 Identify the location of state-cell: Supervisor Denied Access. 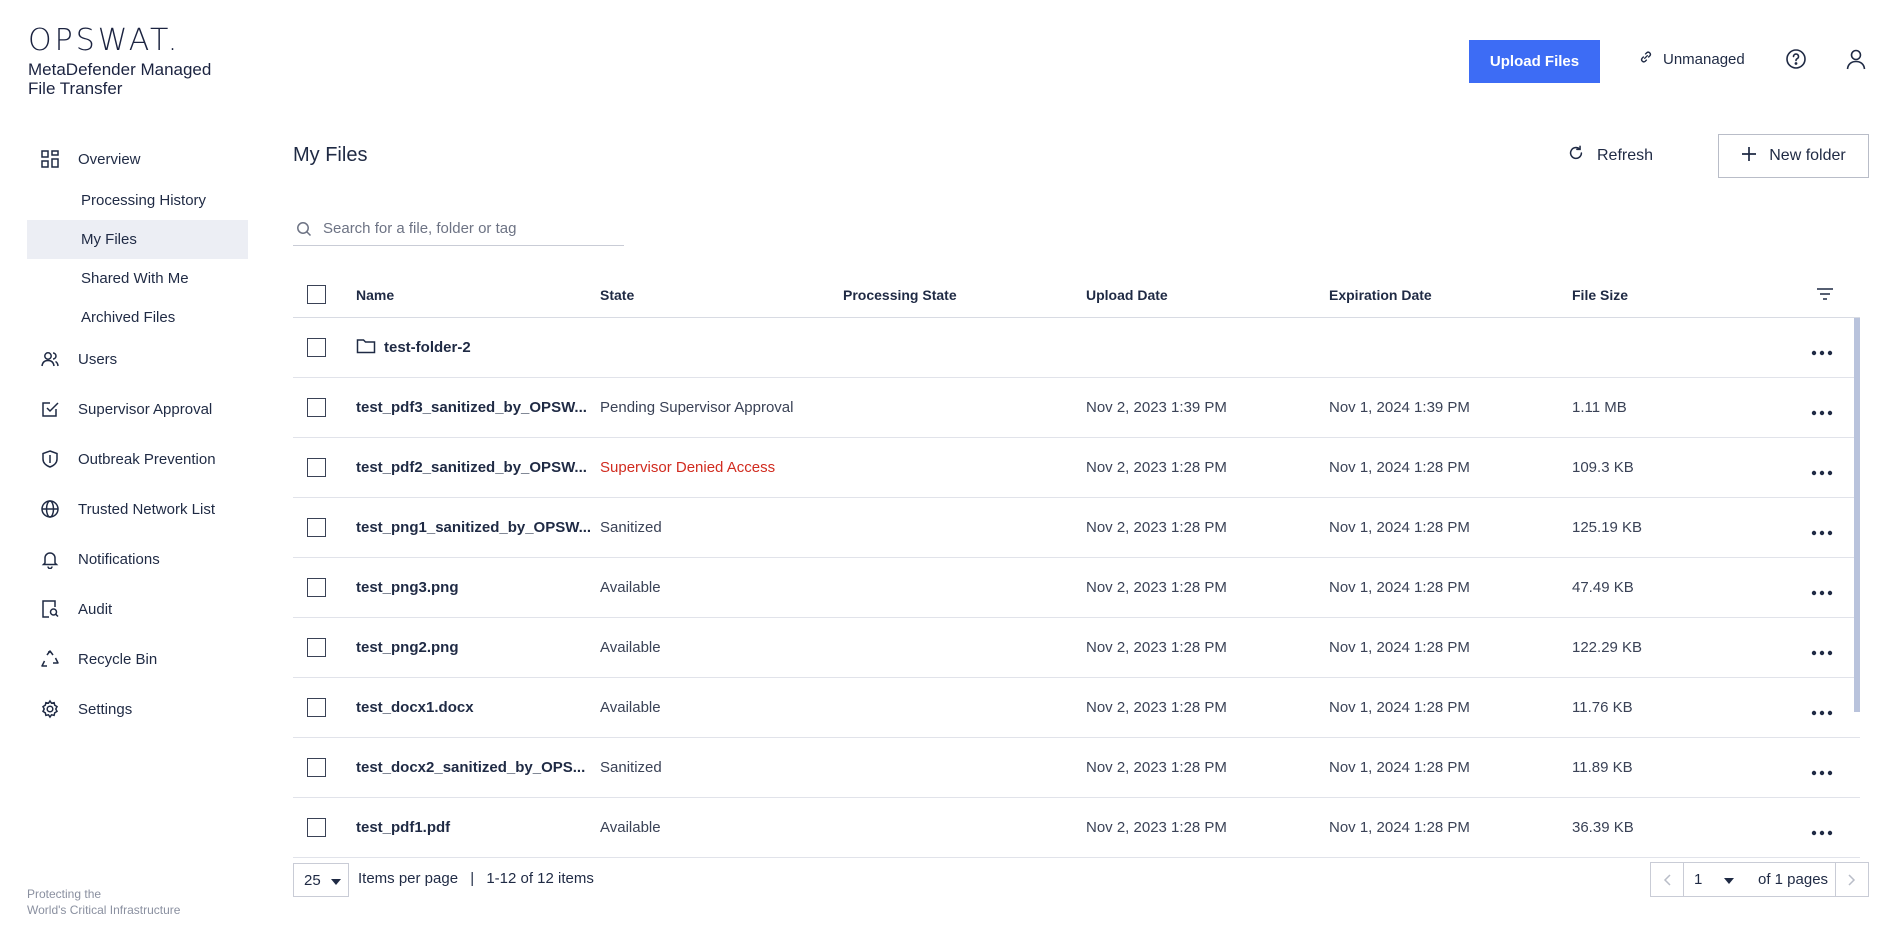
(688, 467).